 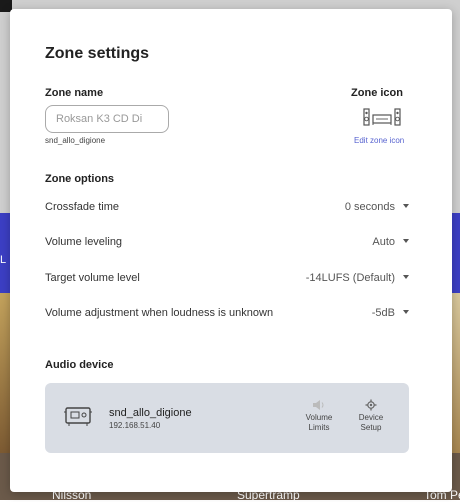 What do you see at coordinates (456, 373) in the screenshot?
I see `album-tile-right` at bounding box center [456, 373].